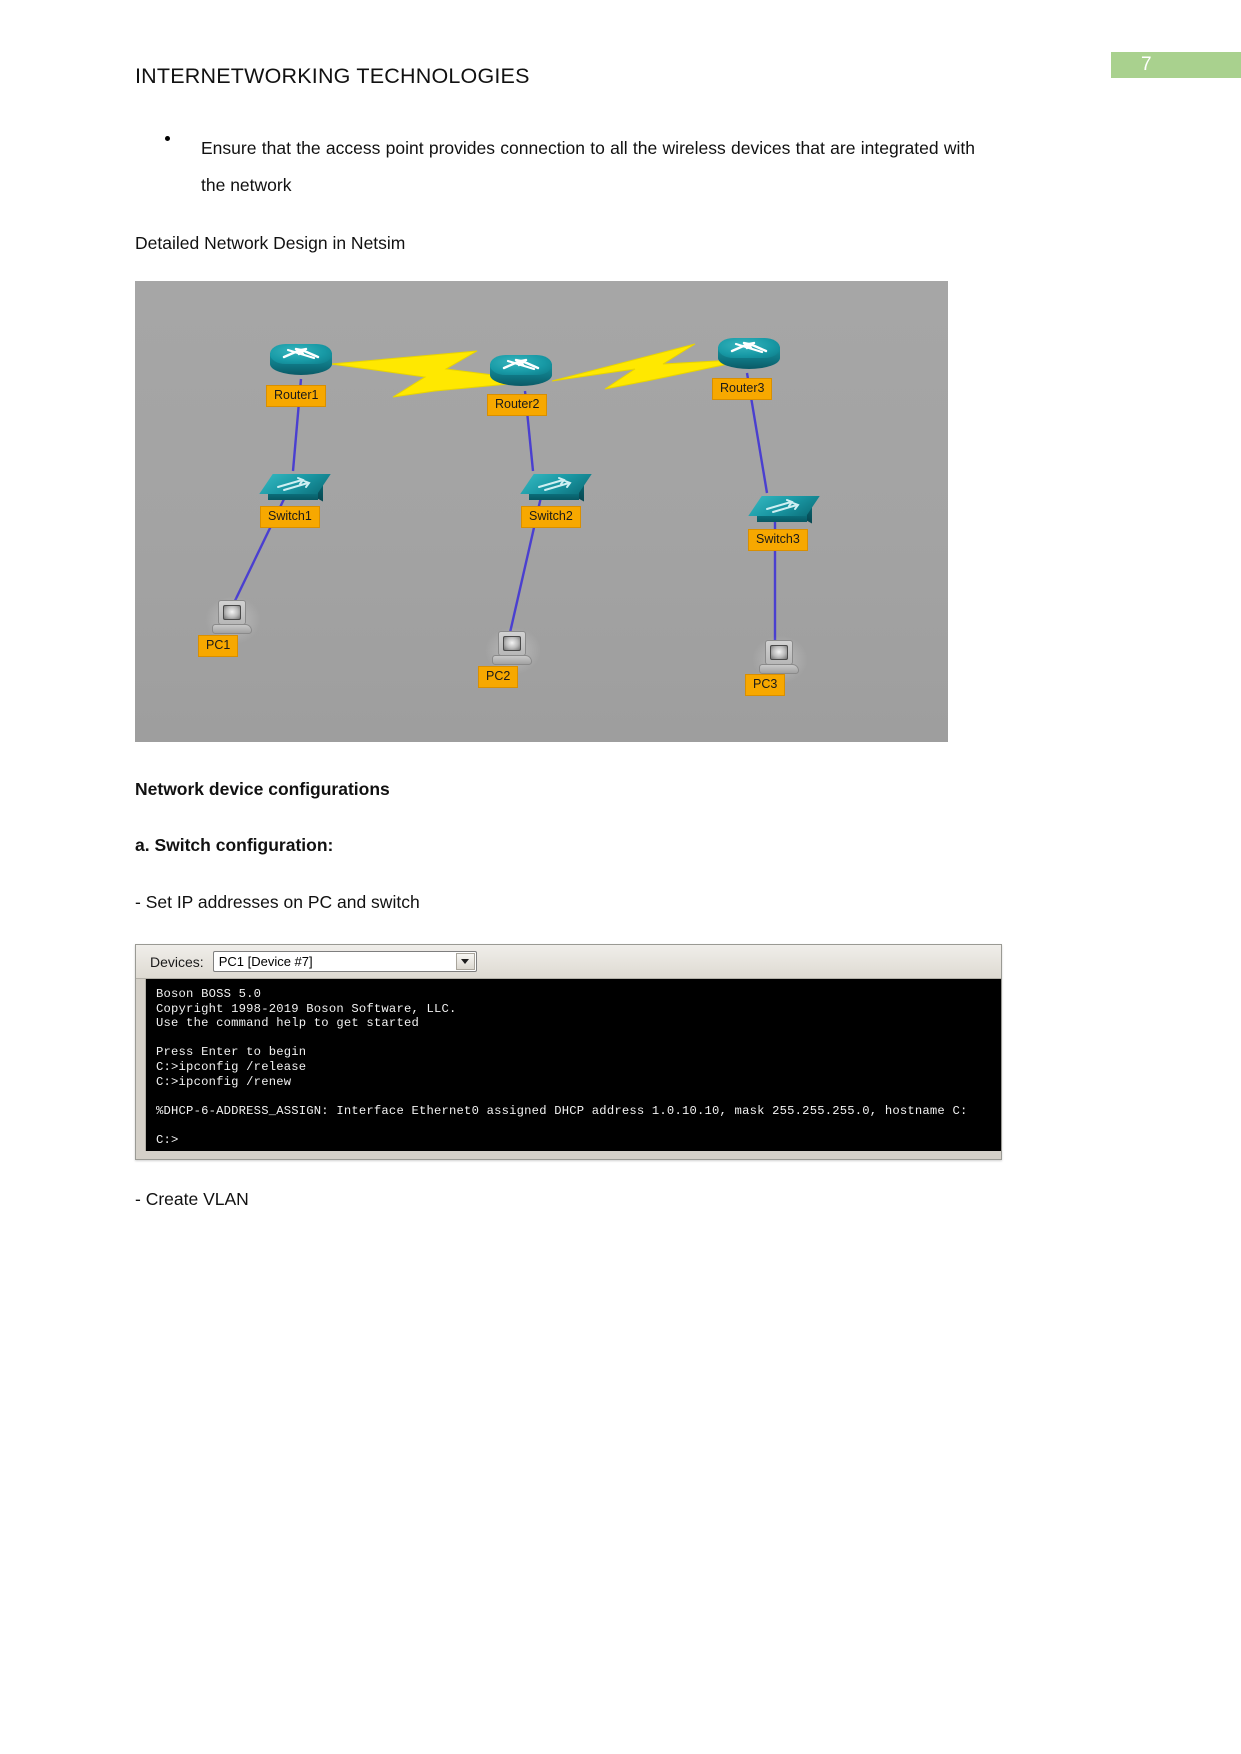  I want to click on console-bottom-edge, so click(568, 1155).